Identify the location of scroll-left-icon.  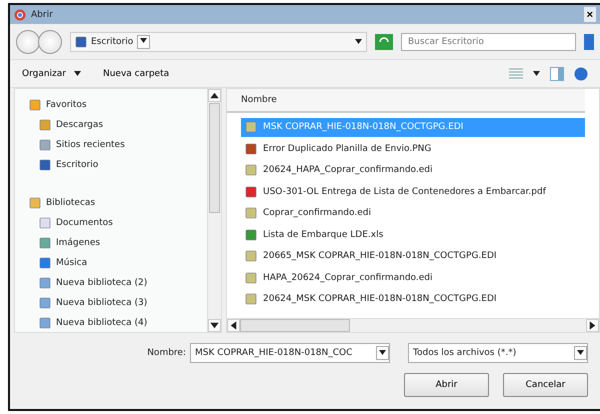
(233, 325).